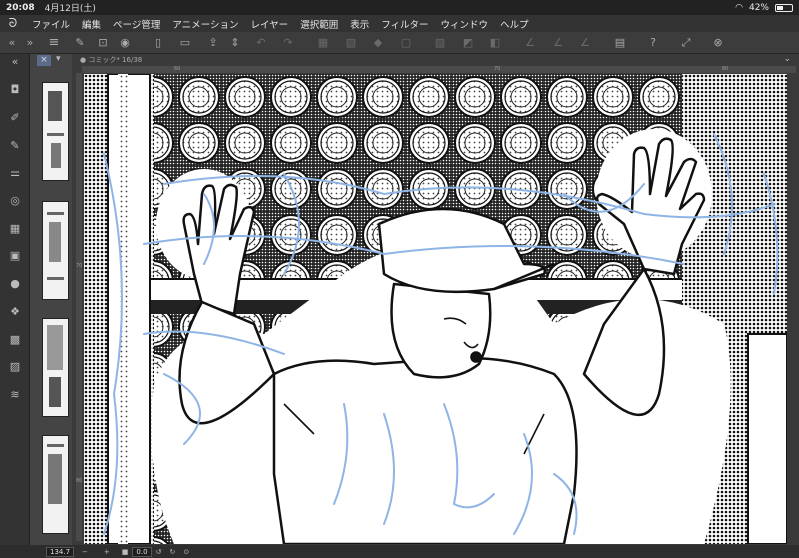 This screenshot has height=558, width=799. I want to click on transform-icon: ▢, so click(406, 43).